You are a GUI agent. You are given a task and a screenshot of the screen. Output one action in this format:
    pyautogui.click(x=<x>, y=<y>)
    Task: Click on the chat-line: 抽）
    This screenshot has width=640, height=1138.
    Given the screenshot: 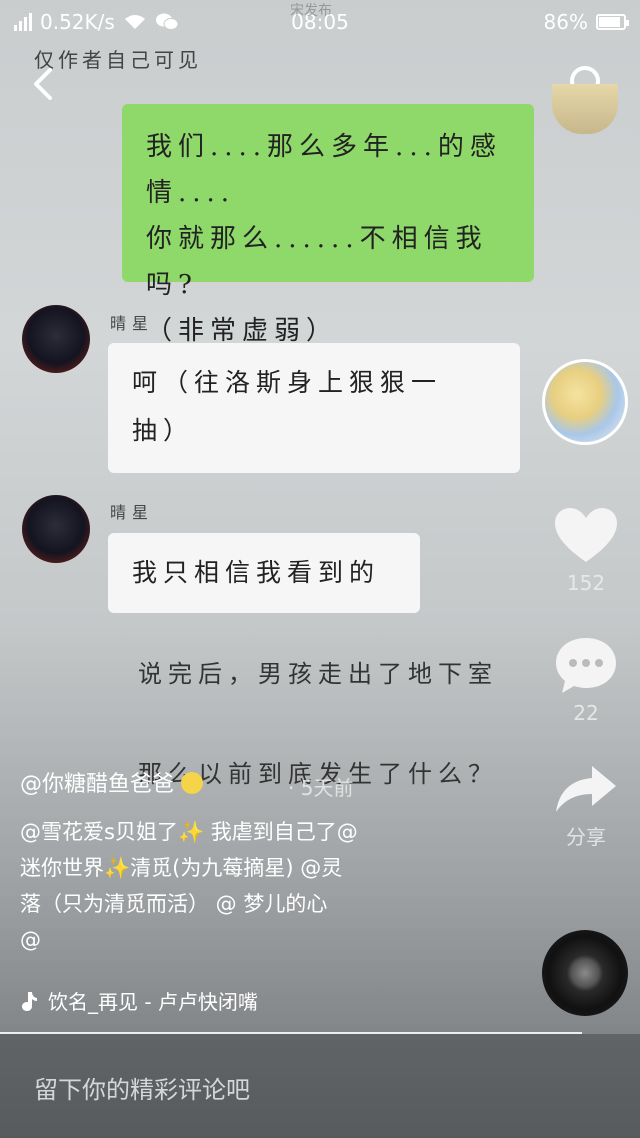 What is the action you would take?
    pyautogui.click(x=163, y=430)
    